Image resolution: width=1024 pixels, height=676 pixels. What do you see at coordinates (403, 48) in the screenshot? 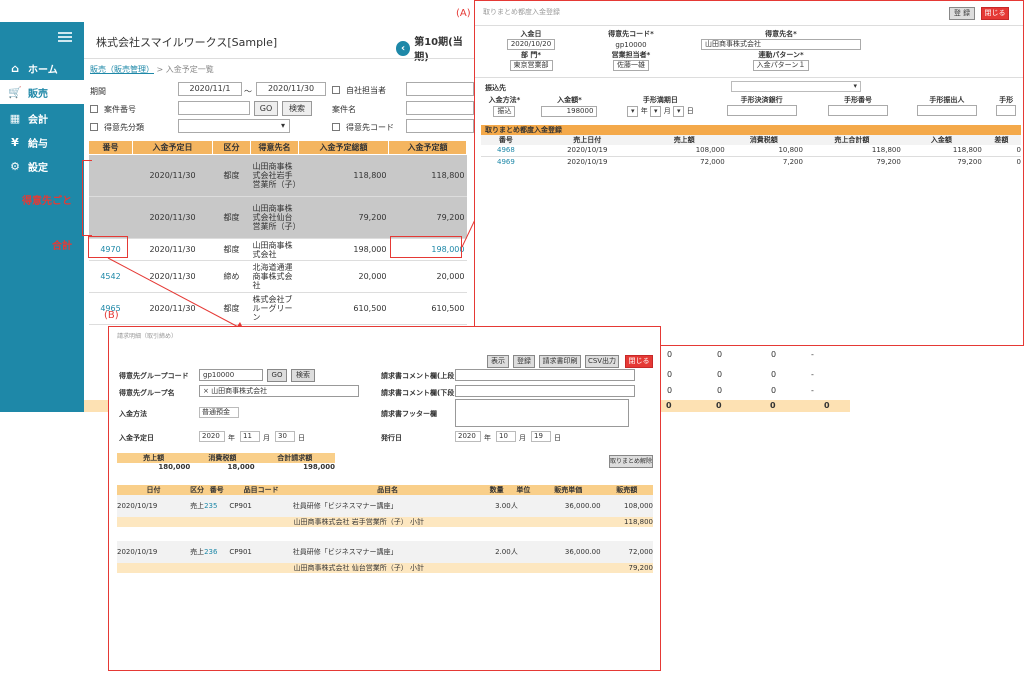
I see `chevron-left-icon: ‹` at bounding box center [403, 48].